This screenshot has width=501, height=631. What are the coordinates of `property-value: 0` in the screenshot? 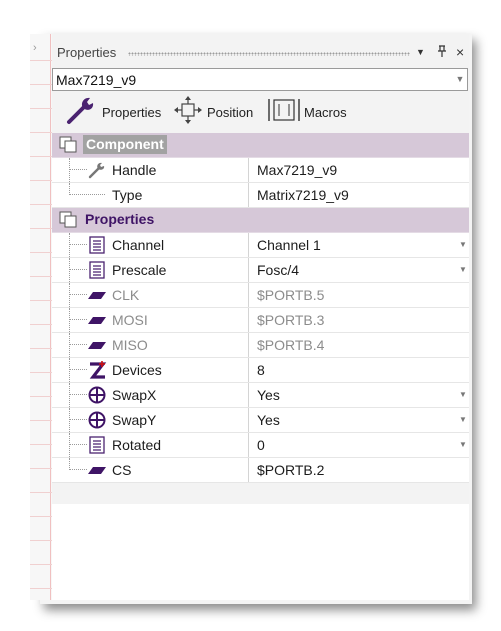 It's located at (261, 445).